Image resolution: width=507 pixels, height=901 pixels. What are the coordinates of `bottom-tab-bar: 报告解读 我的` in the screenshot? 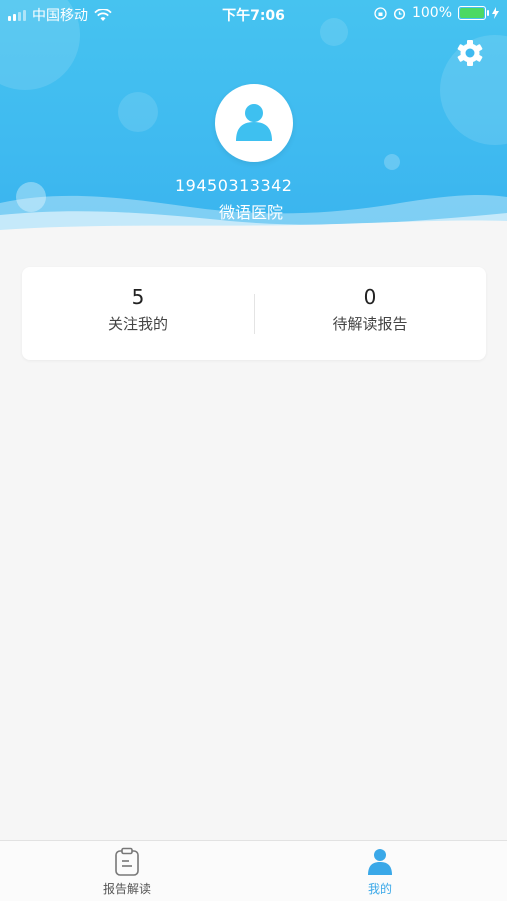 It's located at (253, 870).